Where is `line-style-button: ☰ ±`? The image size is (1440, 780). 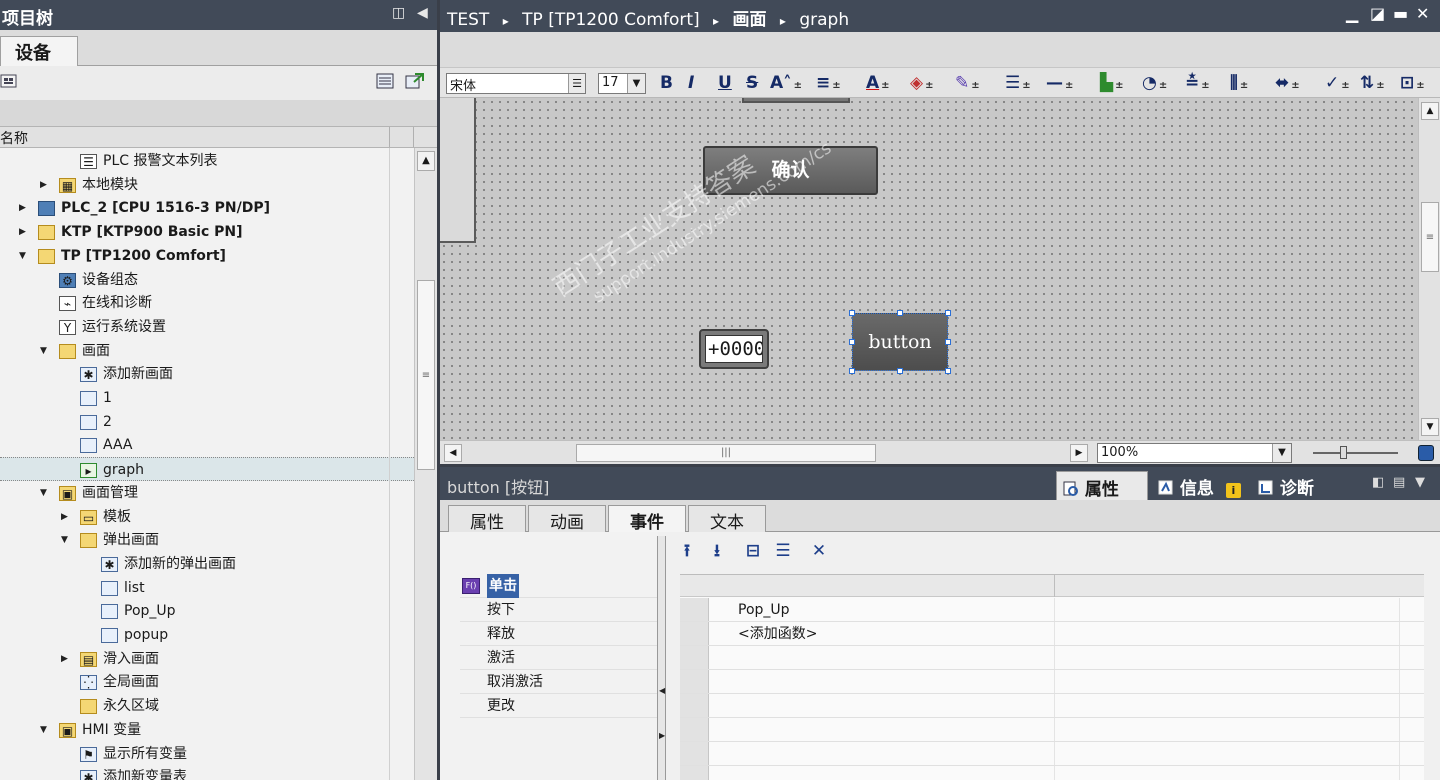 line-style-button: ☰ ± is located at coordinates (1018, 83).